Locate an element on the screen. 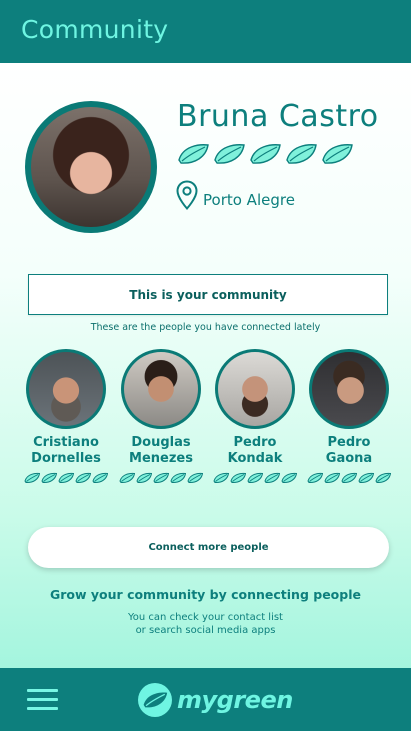  brand-leaf-icon is located at coordinates (155, 700).